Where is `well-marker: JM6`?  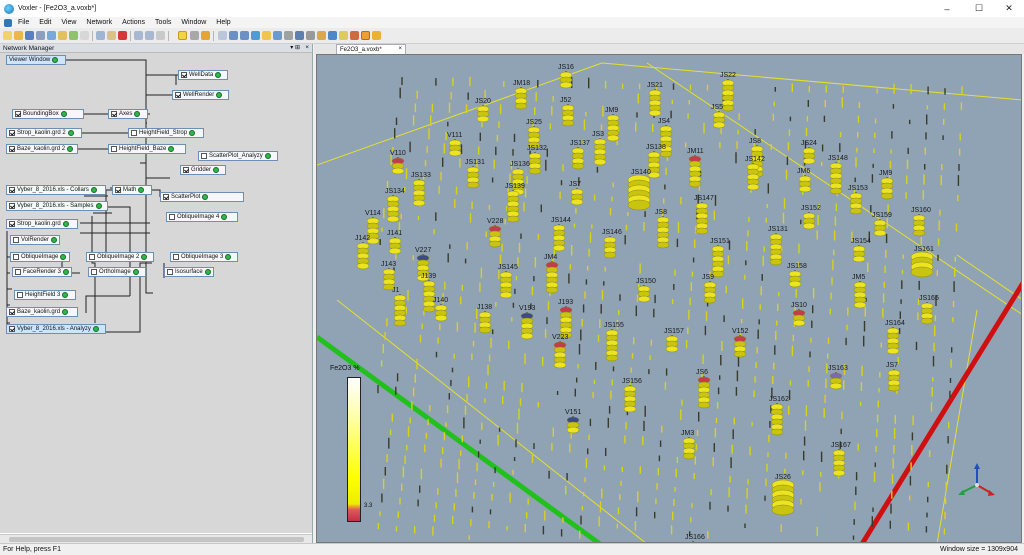 well-marker: JM6 is located at coordinates (804, 180).